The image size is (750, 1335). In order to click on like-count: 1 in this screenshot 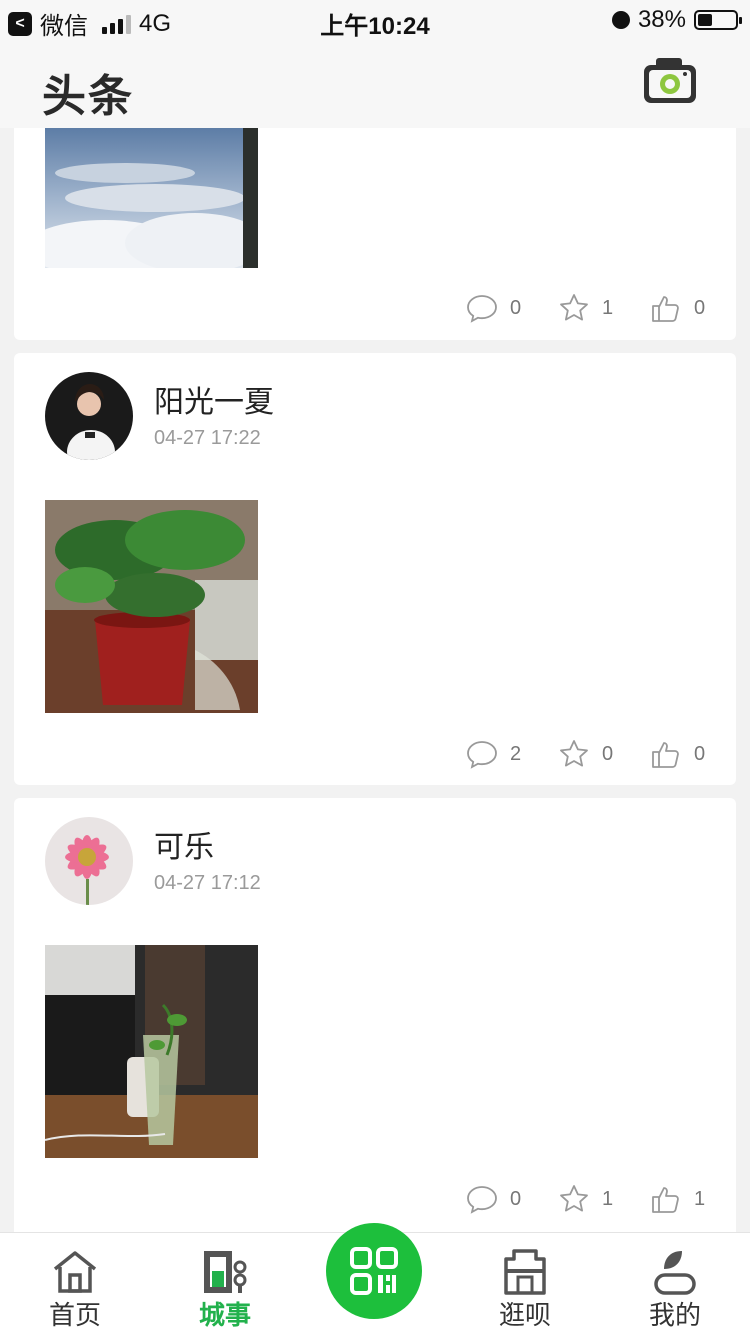, I will do `click(700, 1198)`.